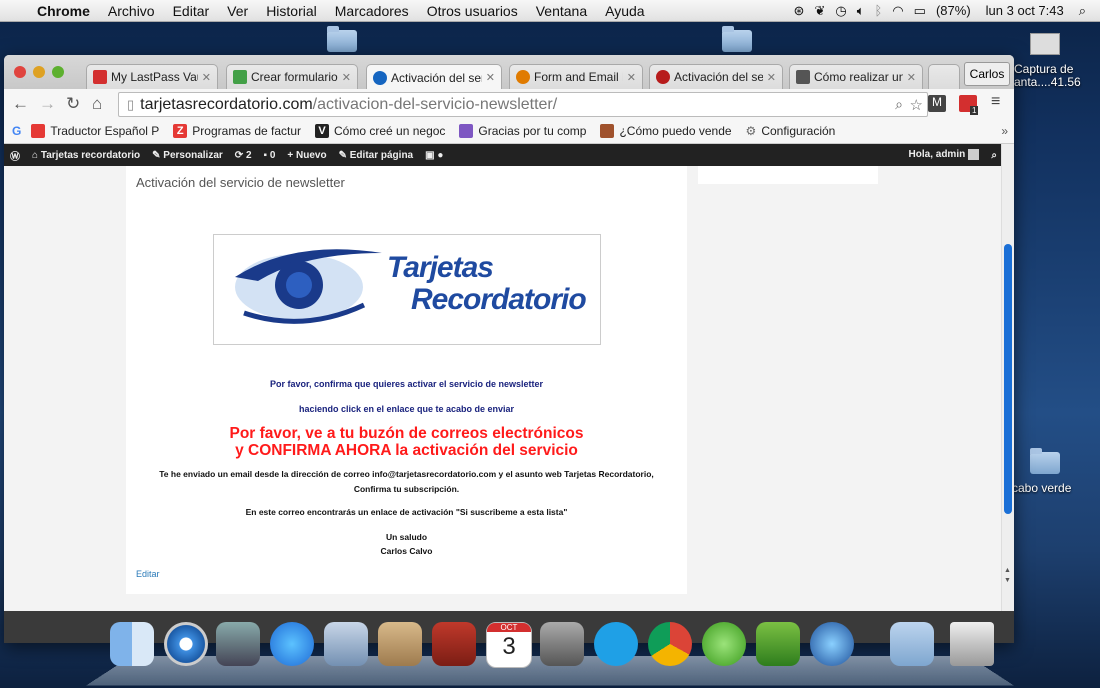 This screenshot has width=1100, height=688. I want to click on cabo-verde-folder-label: cabo verde, so click(1041, 488).